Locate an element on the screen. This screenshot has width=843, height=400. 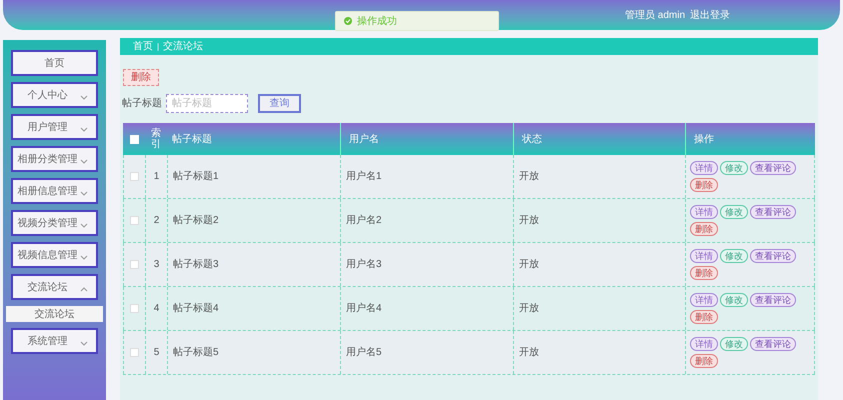
table-cell-text: 4 is located at coordinates (157, 309).